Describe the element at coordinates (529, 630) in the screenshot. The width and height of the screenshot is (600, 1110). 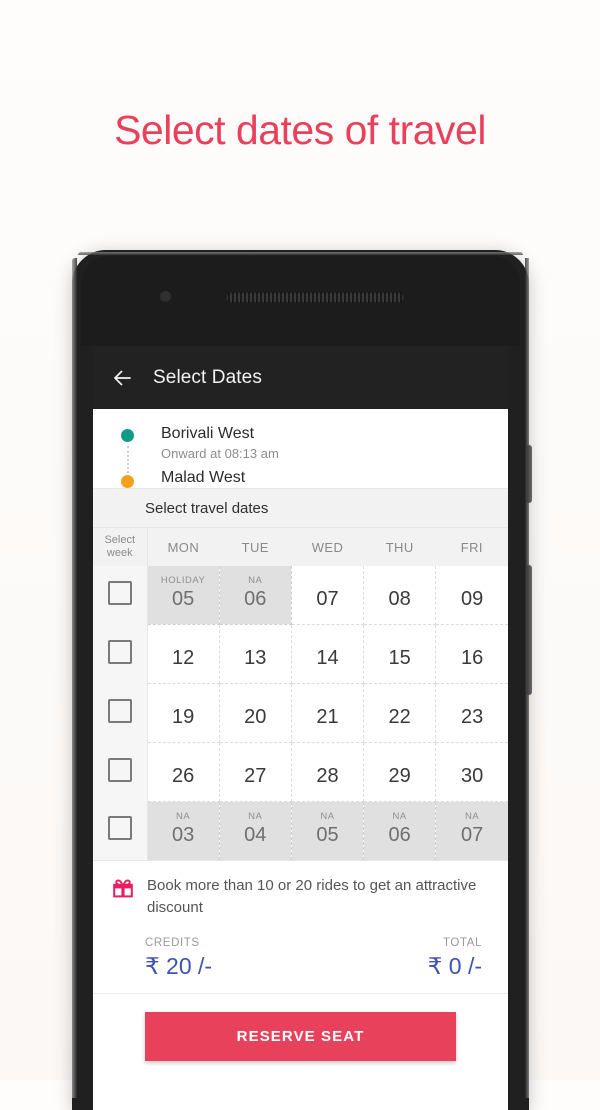
I see `volume-button` at that location.